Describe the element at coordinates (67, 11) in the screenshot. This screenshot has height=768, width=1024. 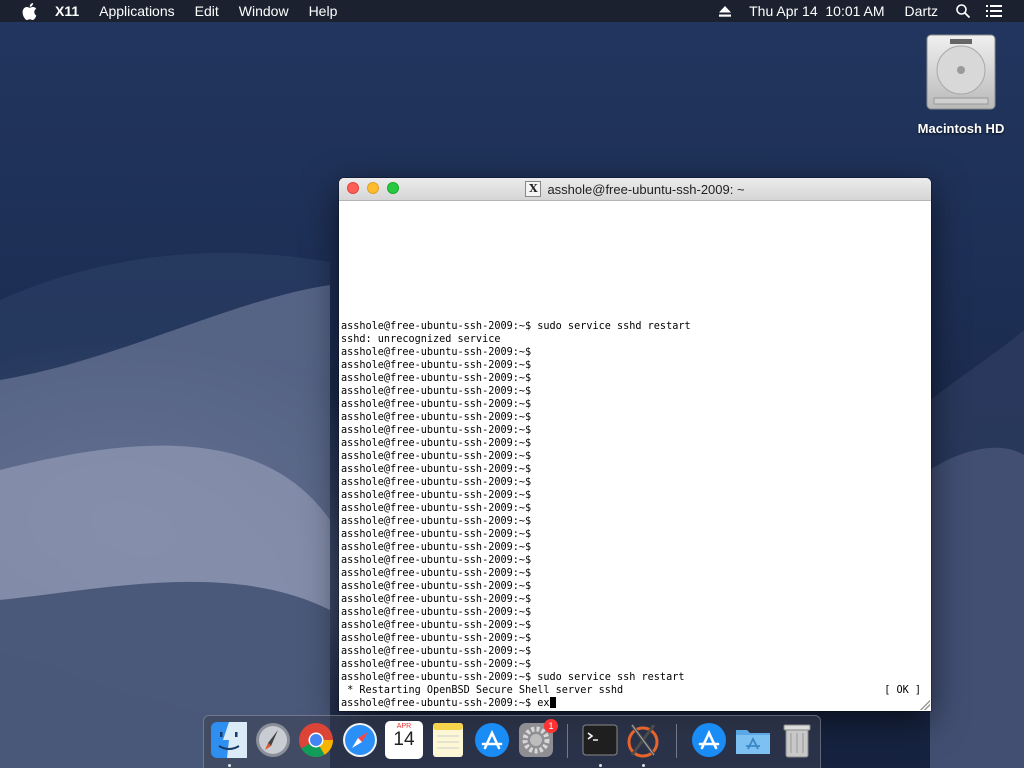
I see `menu-app-x11: X11` at that location.